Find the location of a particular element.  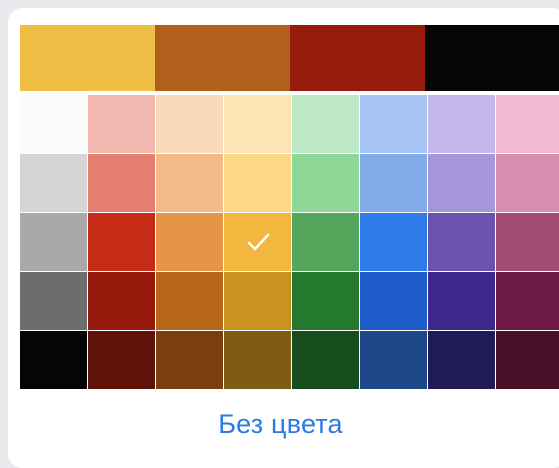

color-swatch-r2-c4 is located at coordinates (257, 183).